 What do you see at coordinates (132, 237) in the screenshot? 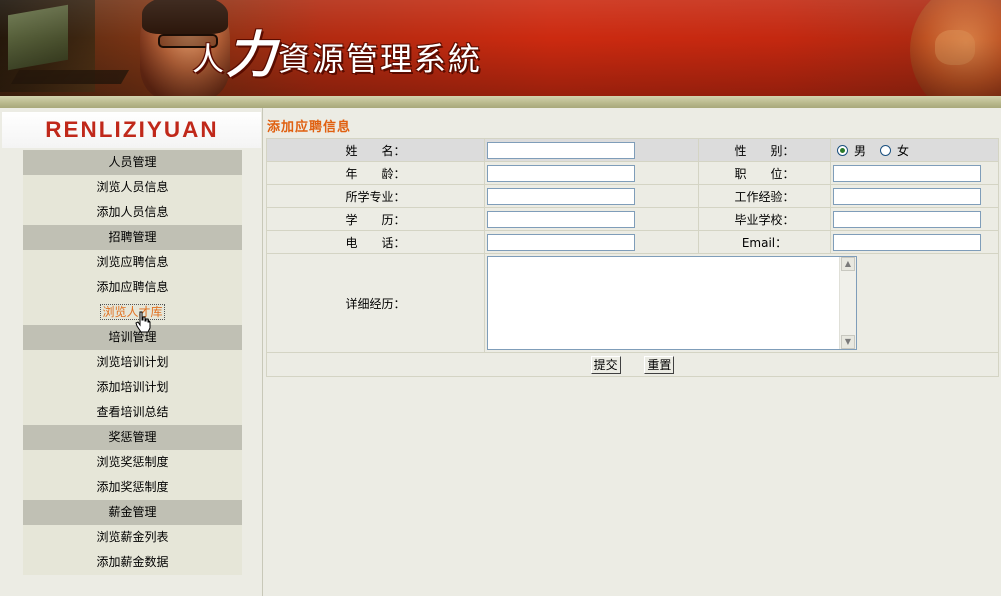
I see `menu-heading-recruitment: 招聘管理` at bounding box center [132, 237].